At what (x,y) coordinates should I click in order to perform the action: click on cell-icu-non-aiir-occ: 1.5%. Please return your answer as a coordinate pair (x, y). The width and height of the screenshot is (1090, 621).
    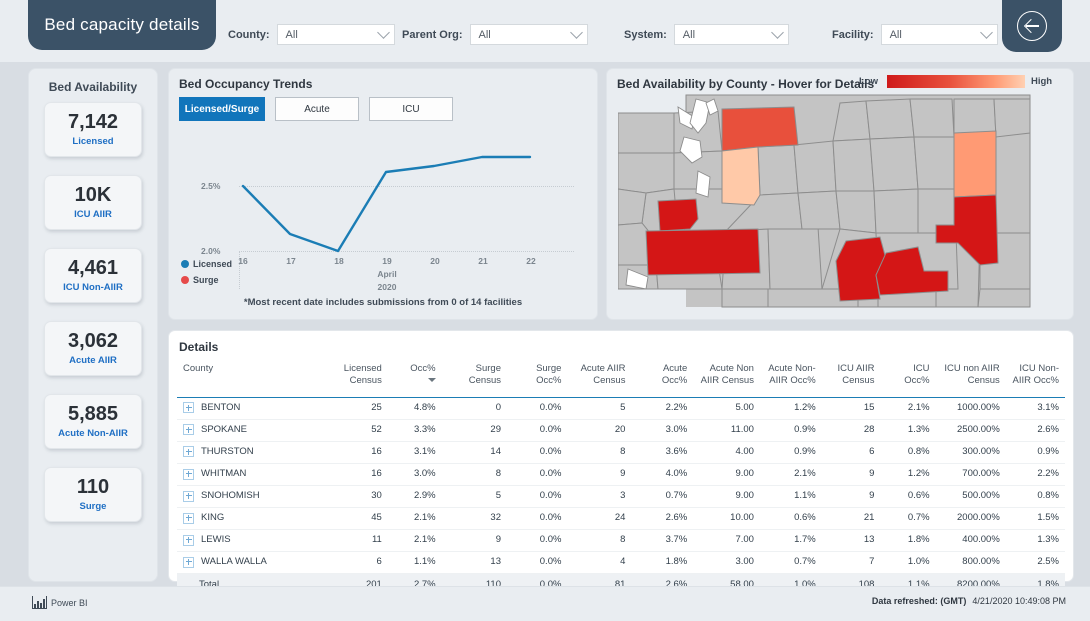
    Looking at the image, I should click on (1035, 518).